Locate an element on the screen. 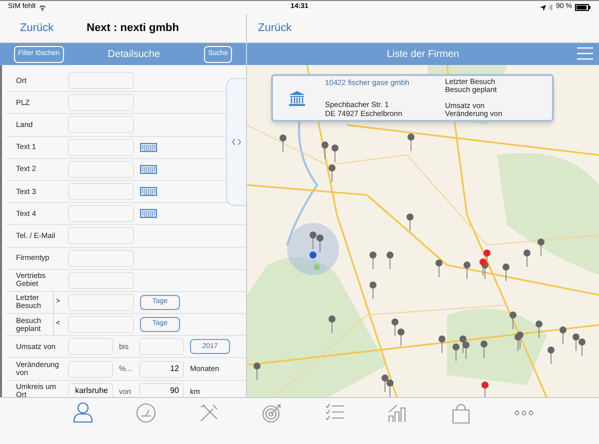  header-title: Liste der Firmen is located at coordinates (423, 55).